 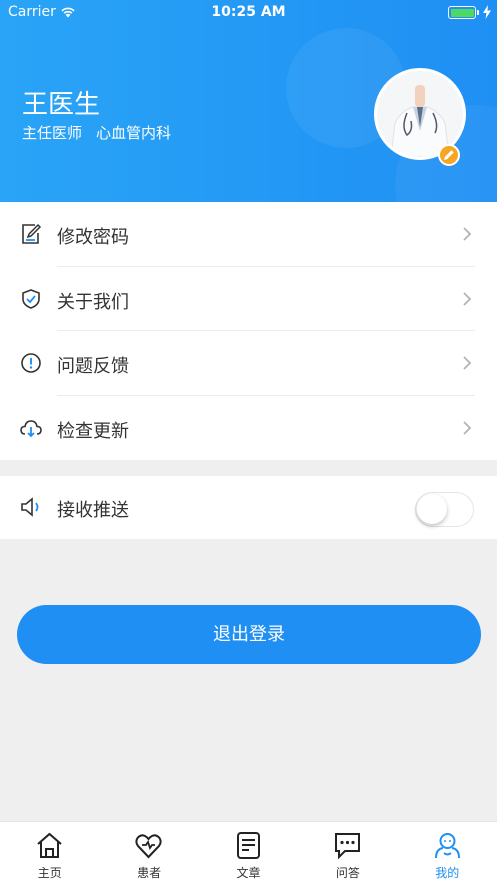 I want to click on tab-bar: 主页 患者 文章 问答 我的, so click(x=248, y=852).